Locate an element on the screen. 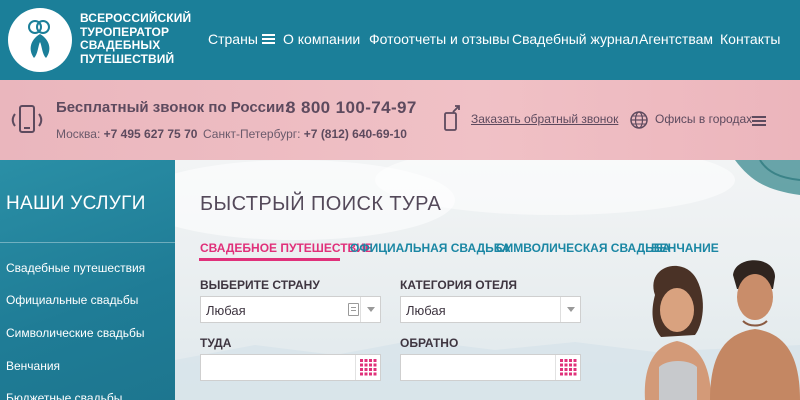 The height and width of the screenshot is (400, 800). nav-item-label: Страны is located at coordinates (233, 39).